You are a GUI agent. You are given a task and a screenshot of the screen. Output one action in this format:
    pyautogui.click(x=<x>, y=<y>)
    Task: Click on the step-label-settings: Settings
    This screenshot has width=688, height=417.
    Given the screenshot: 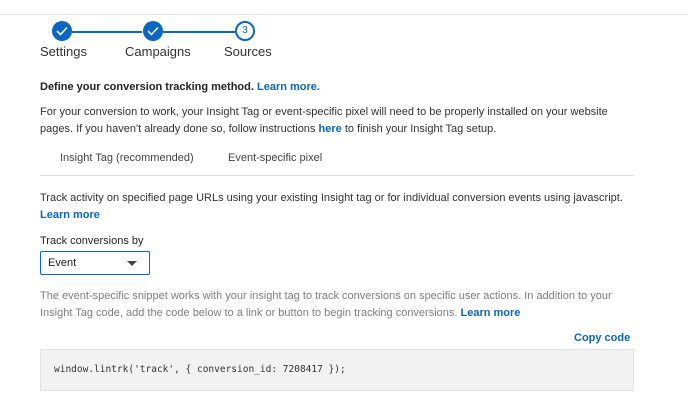 What is the action you would take?
    pyautogui.click(x=63, y=51)
    